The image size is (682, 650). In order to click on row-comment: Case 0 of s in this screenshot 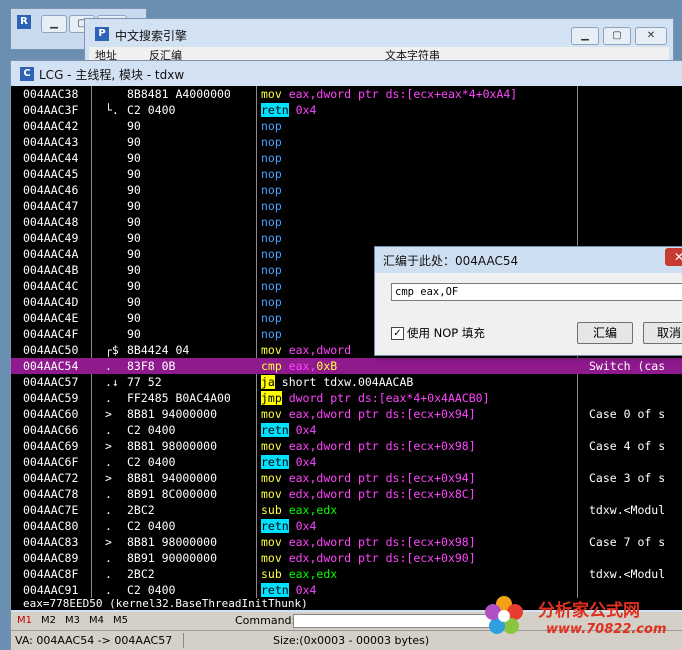, I will do `click(627, 414)`.